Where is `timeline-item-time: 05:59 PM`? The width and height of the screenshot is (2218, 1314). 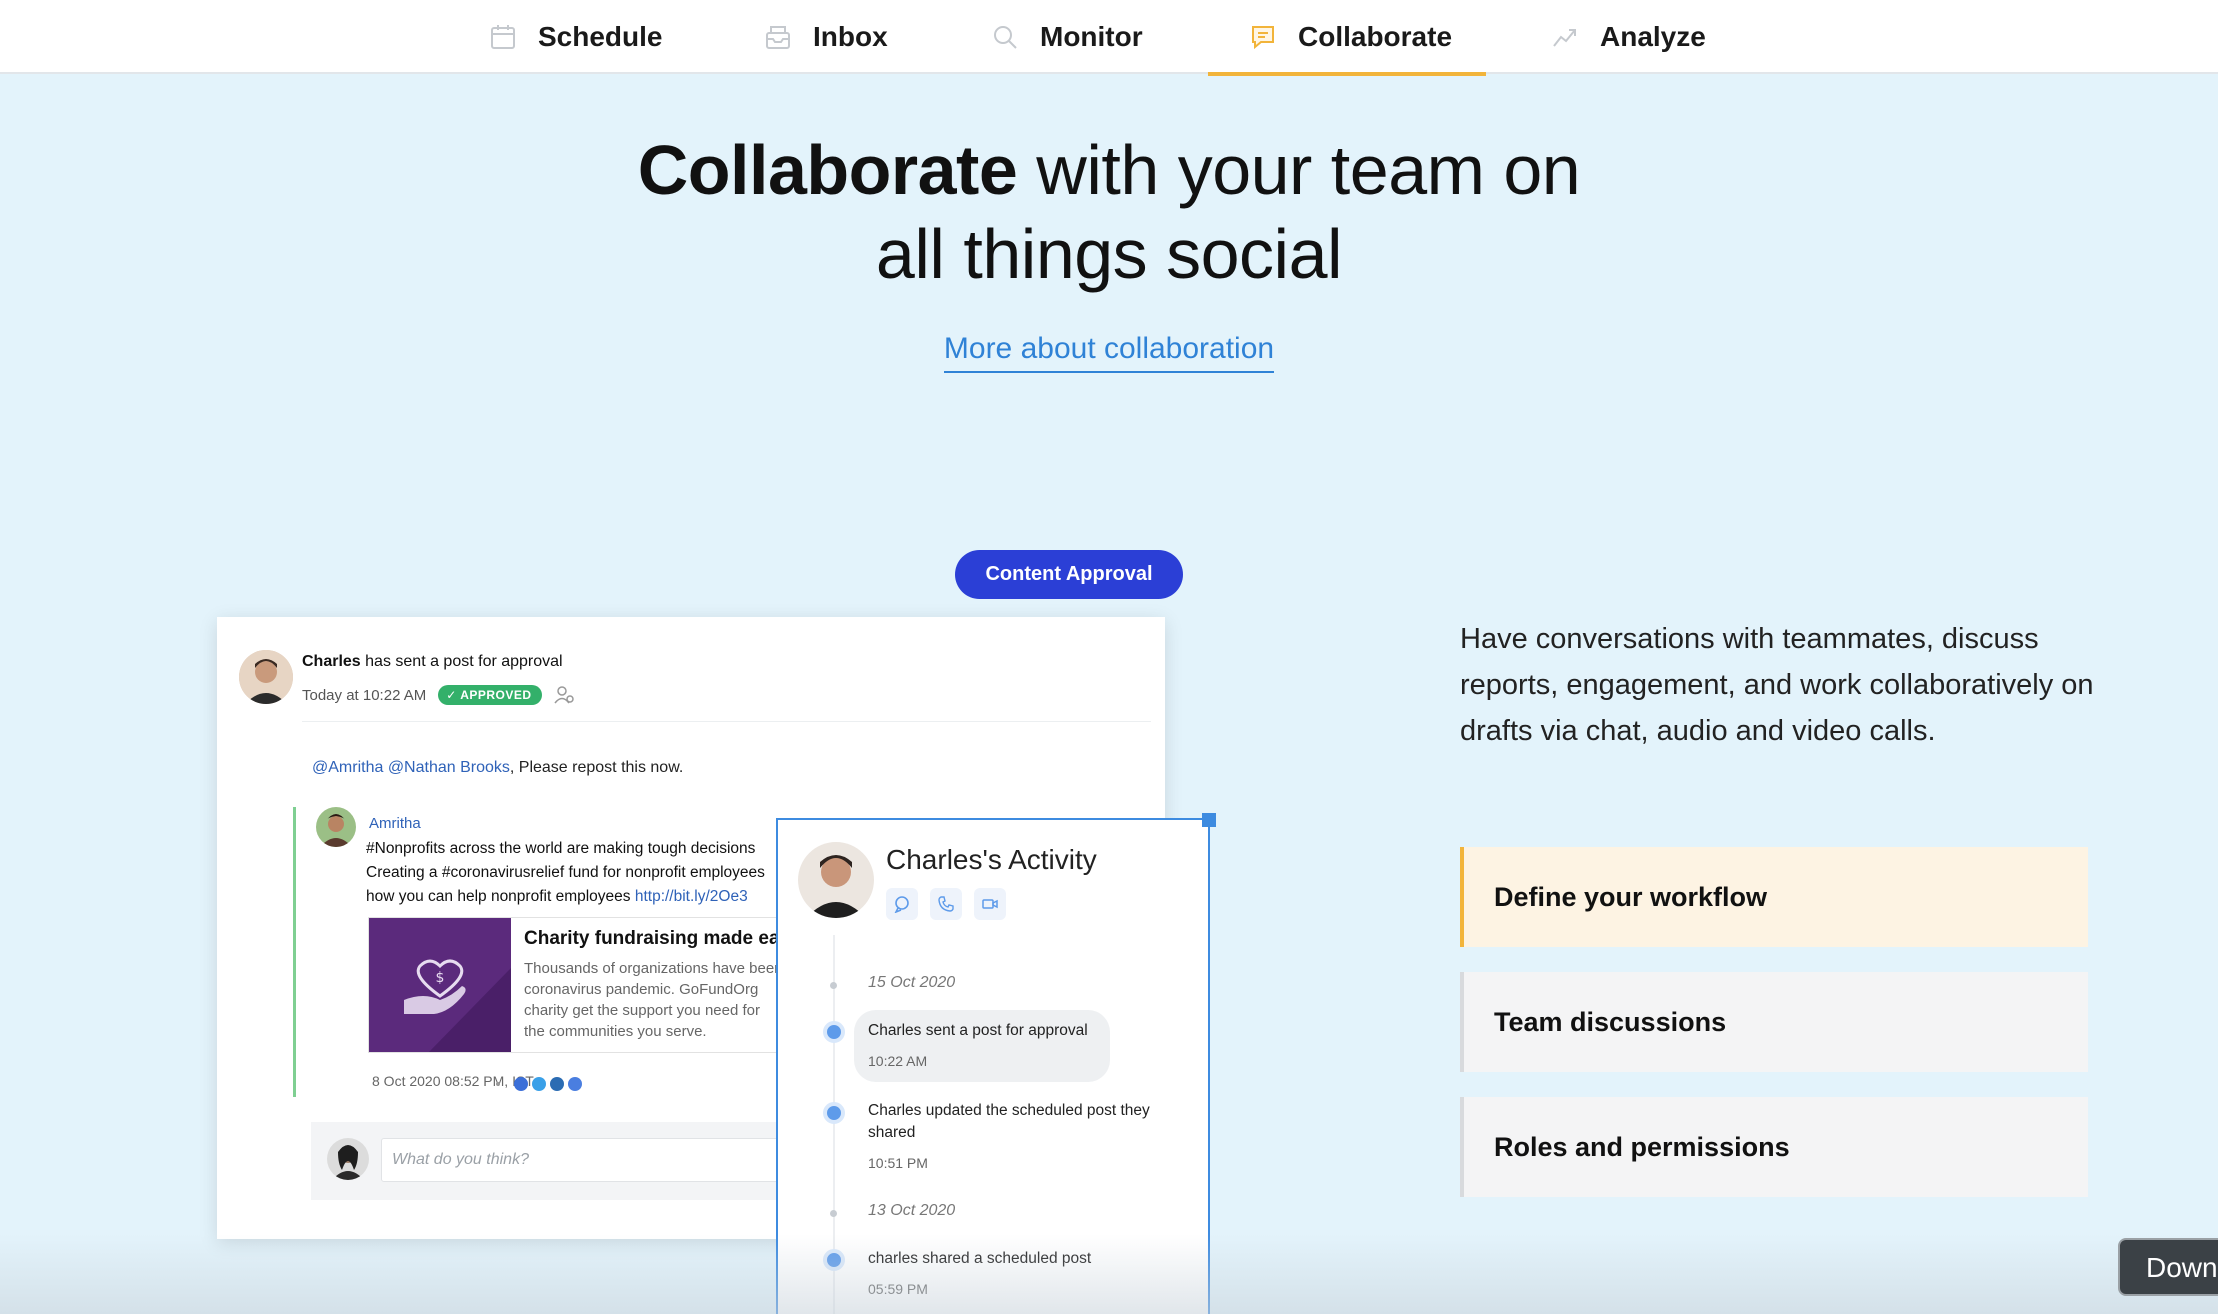 timeline-item-time: 05:59 PM is located at coordinates (898, 1289).